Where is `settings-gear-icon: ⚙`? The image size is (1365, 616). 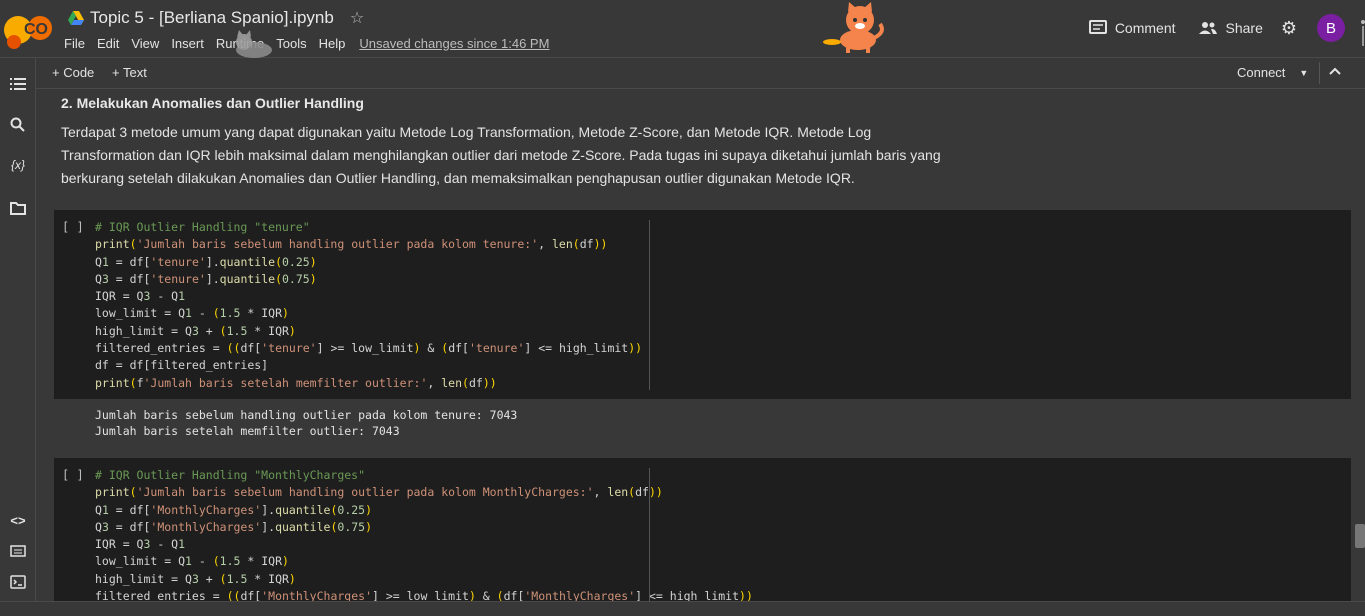 settings-gear-icon: ⚙ is located at coordinates (1289, 28).